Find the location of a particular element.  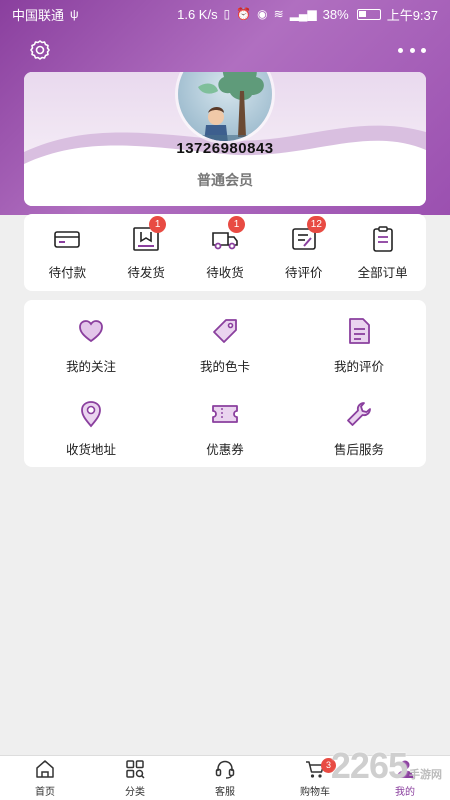

battery-percent: 38% is located at coordinates (335, 14).